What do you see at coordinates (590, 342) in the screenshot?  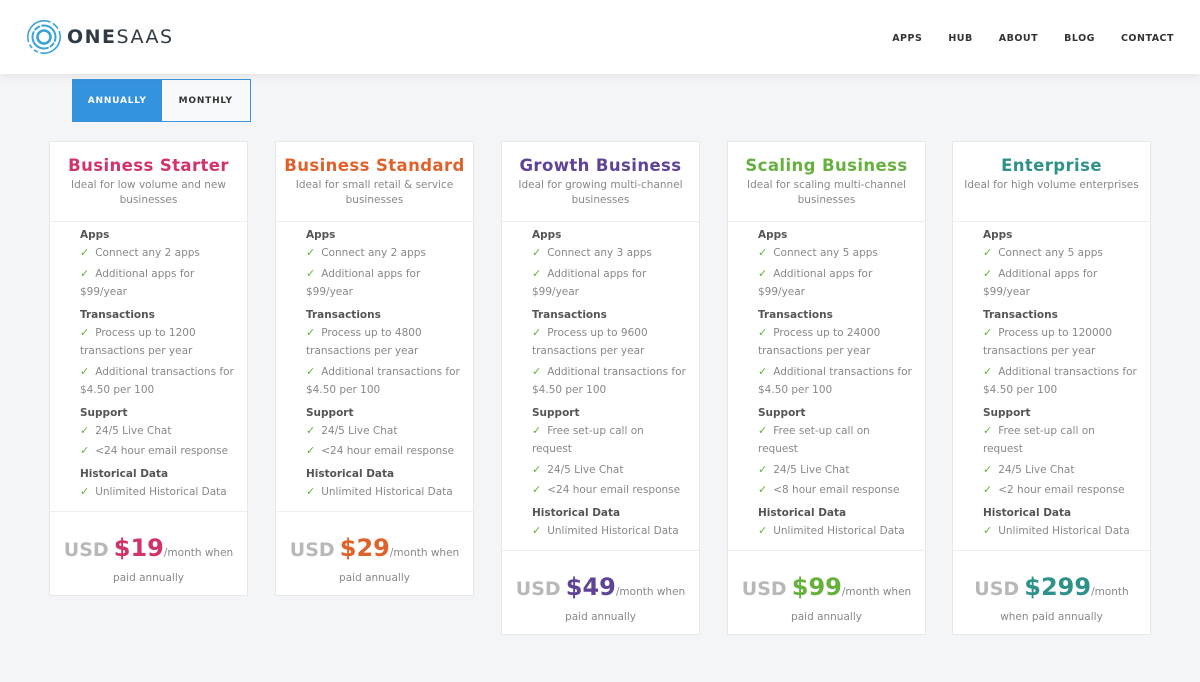 I see `feature-text: Process up to 9600 transactions per year` at bounding box center [590, 342].